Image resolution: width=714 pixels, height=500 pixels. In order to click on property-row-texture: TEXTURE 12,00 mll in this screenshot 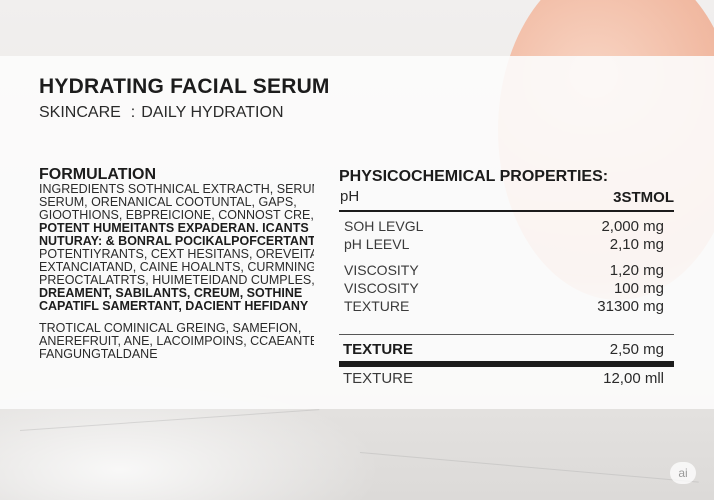, I will do `click(501, 379)`.